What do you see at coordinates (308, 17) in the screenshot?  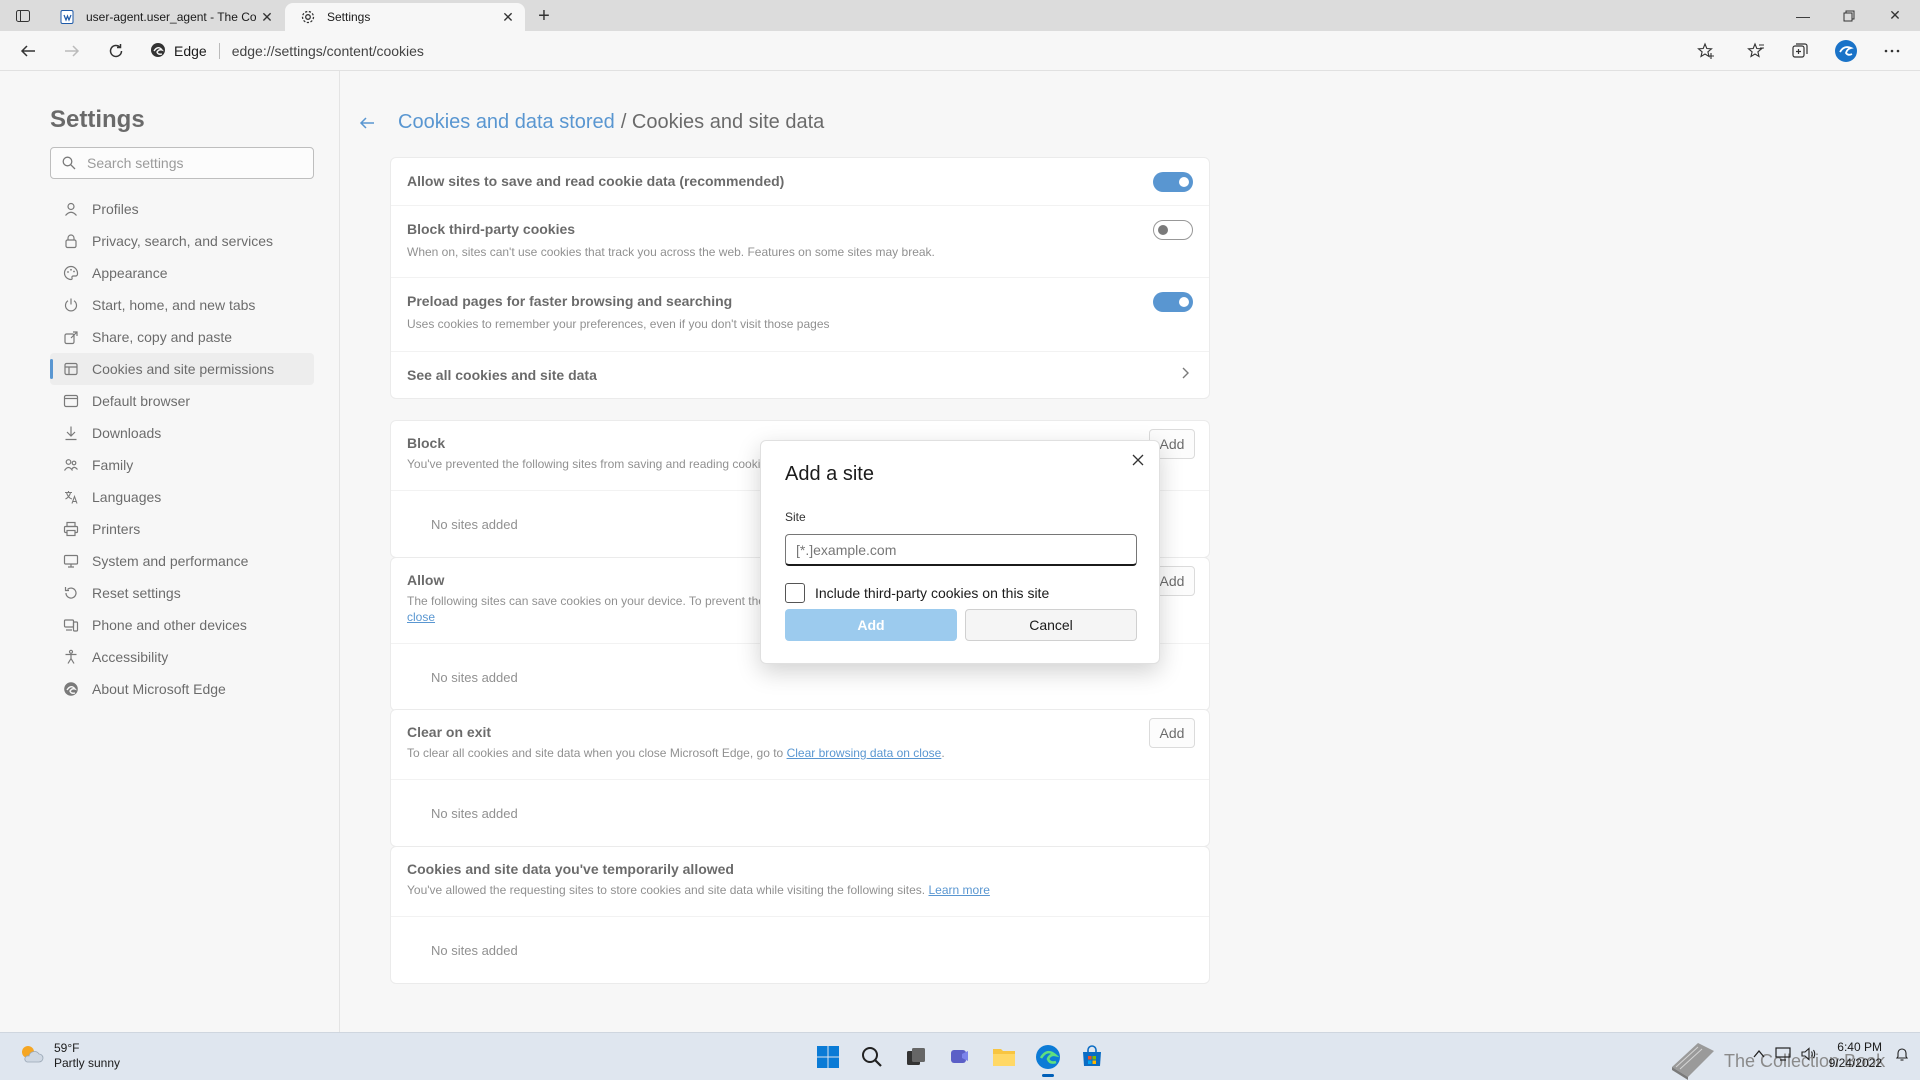 I see `gear-icon` at bounding box center [308, 17].